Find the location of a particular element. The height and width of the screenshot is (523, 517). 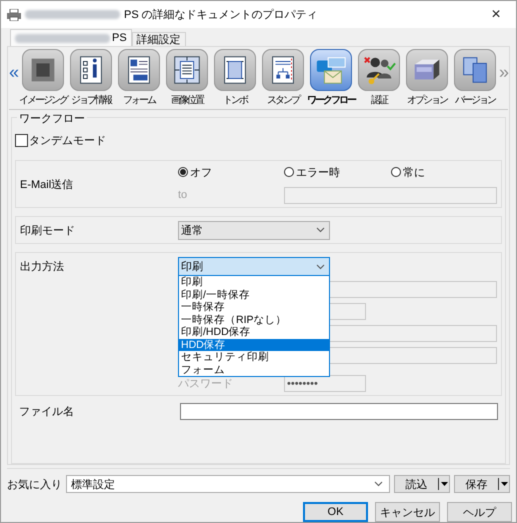

dropdown-option: 一時保存（RIPなし） is located at coordinates (254, 320).